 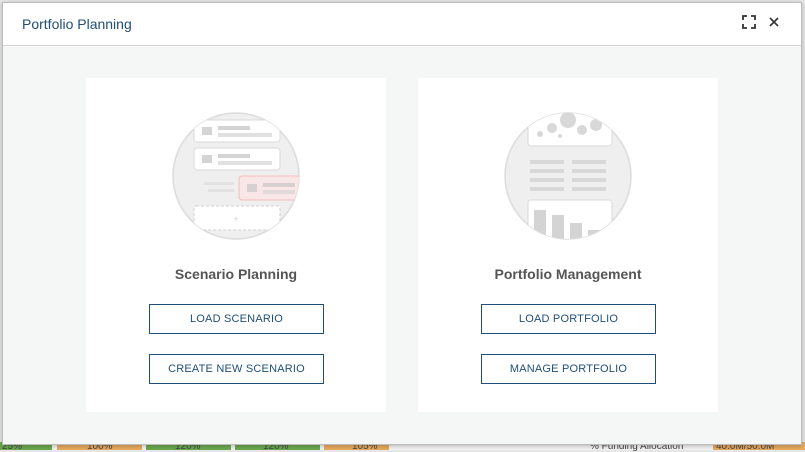 I want to click on scenario-illustration: +, so click(x=236, y=174).